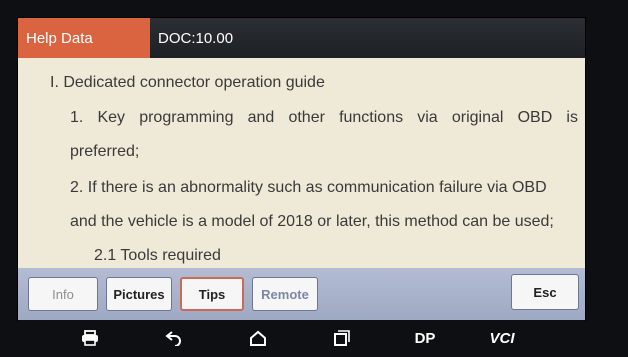 The width and height of the screenshot is (628, 357). I want to click on doc-code: DOC:10.00, so click(196, 38).